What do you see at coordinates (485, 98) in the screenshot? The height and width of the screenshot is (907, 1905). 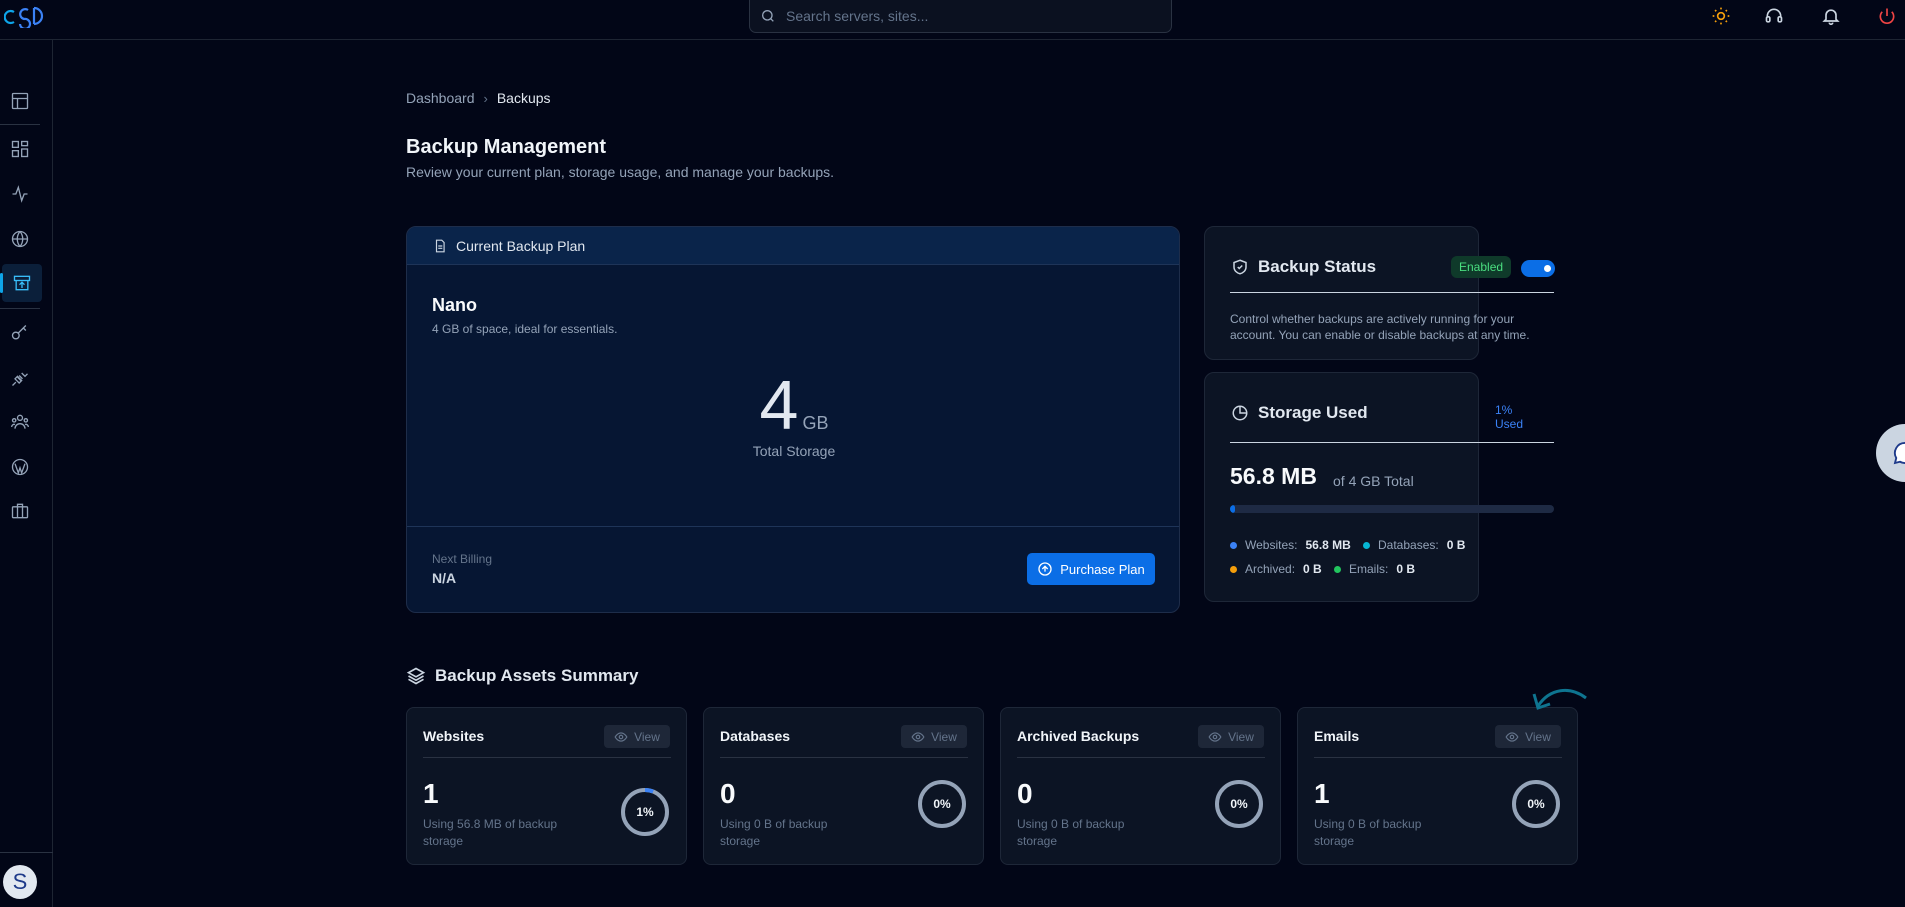 I see `chevron-right-icon: ›` at bounding box center [485, 98].